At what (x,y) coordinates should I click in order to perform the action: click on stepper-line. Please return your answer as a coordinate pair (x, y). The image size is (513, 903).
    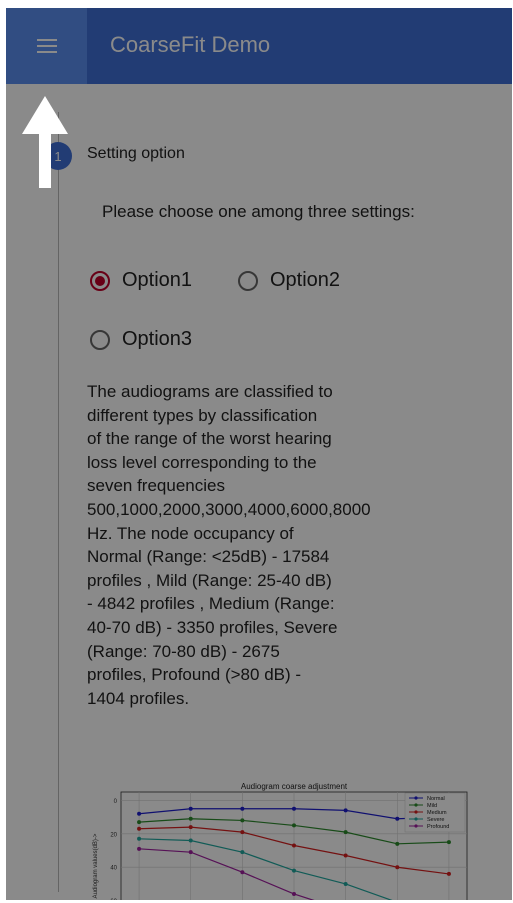
    Looking at the image, I should click on (58, 502).